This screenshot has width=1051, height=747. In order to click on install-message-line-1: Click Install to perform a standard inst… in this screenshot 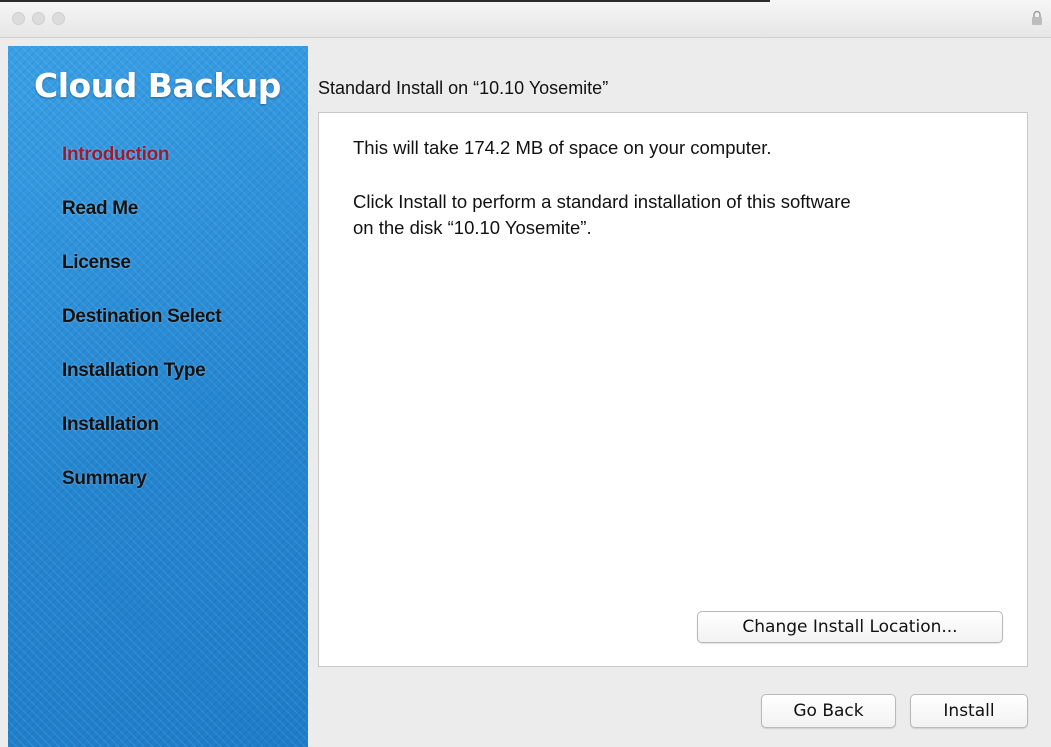, I will do `click(602, 201)`.